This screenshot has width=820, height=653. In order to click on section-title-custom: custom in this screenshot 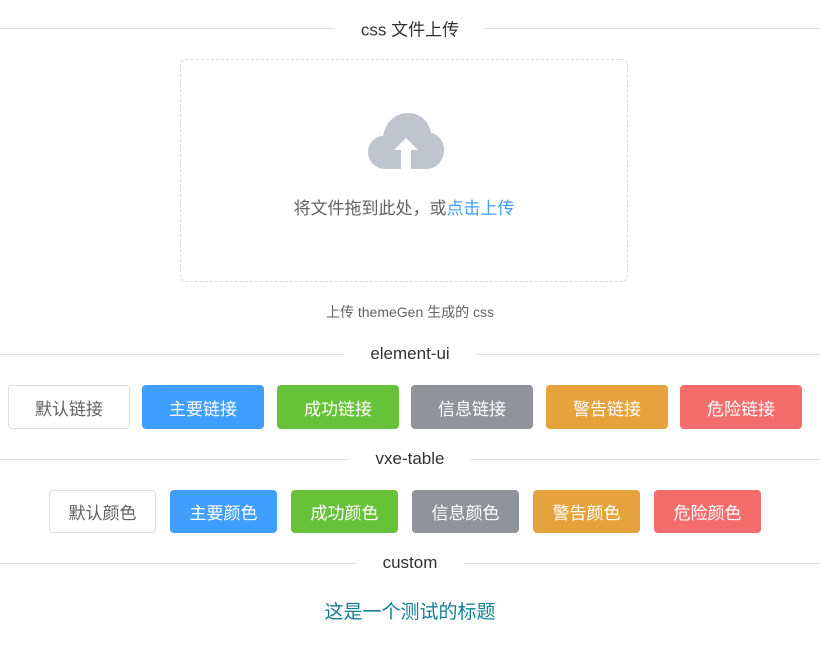, I will do `click(410, 563)`.